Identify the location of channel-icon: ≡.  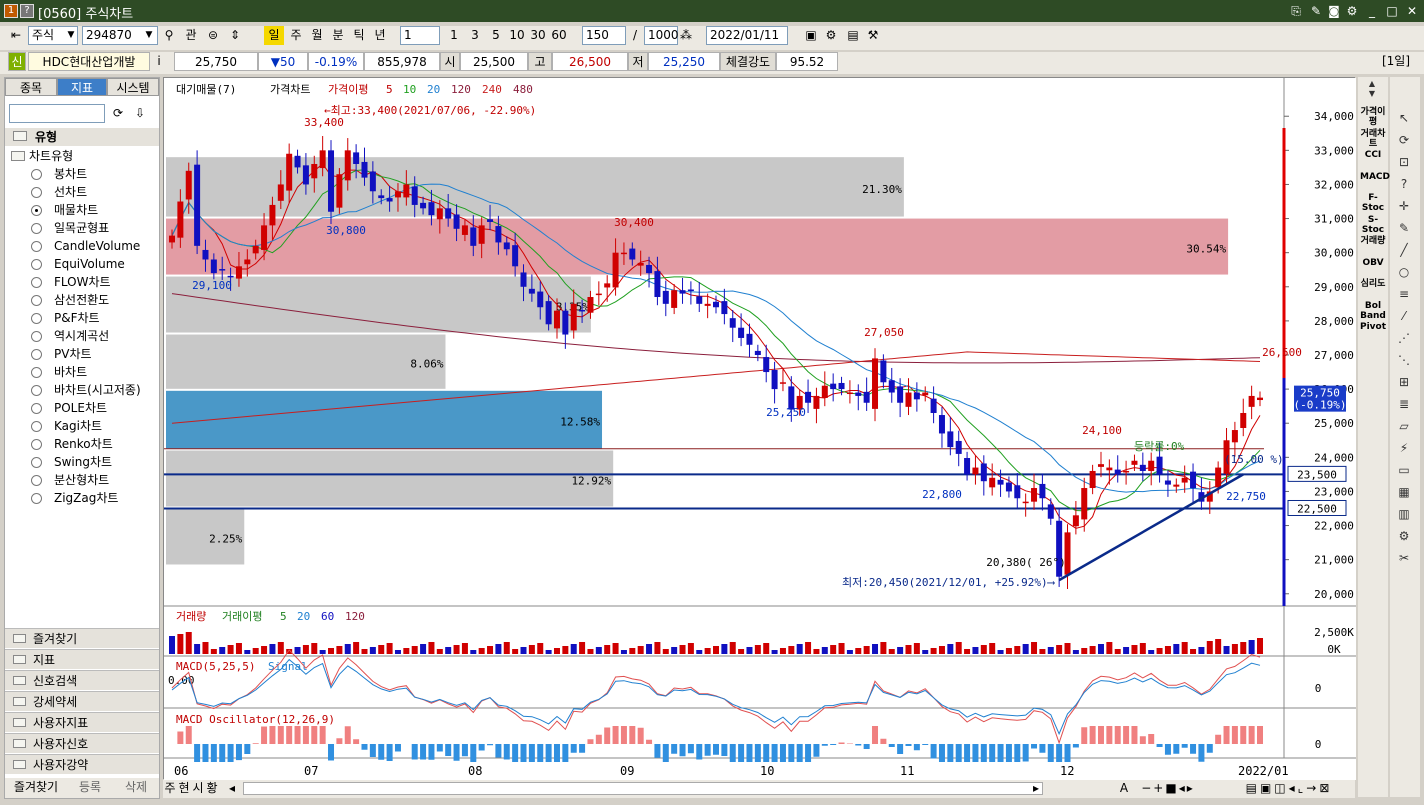
(1404, 294).